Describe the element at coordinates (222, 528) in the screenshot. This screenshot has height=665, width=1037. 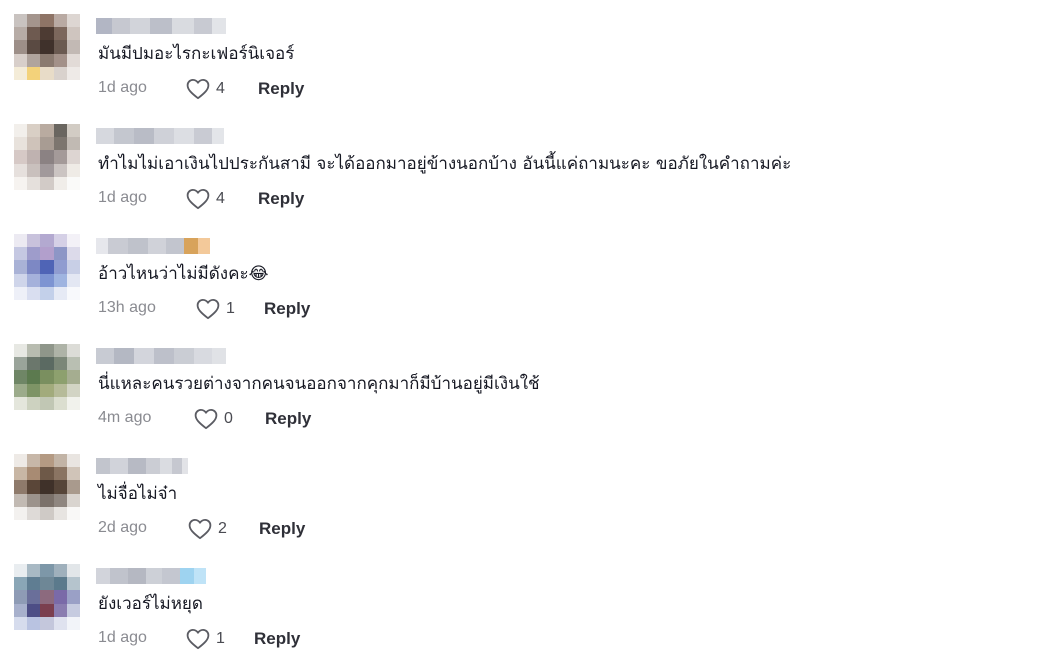
I see `like-count: 2` at that location.